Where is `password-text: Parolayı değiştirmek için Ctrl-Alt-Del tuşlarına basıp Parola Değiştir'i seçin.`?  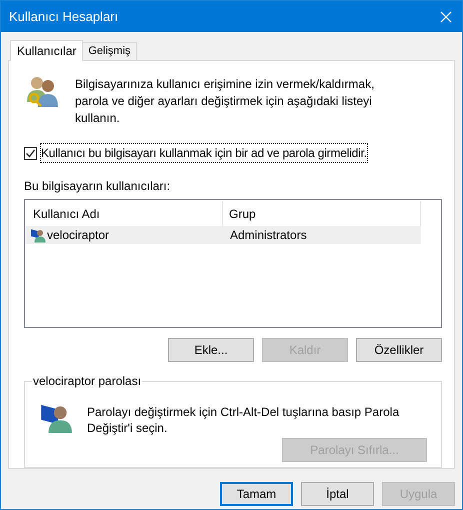
password-text: Parolayı değiştirmek için Ctrl-Alt-Del tuşlarına basıp Parola Değiştir'i seçin. is located at coordinates (243, 420).